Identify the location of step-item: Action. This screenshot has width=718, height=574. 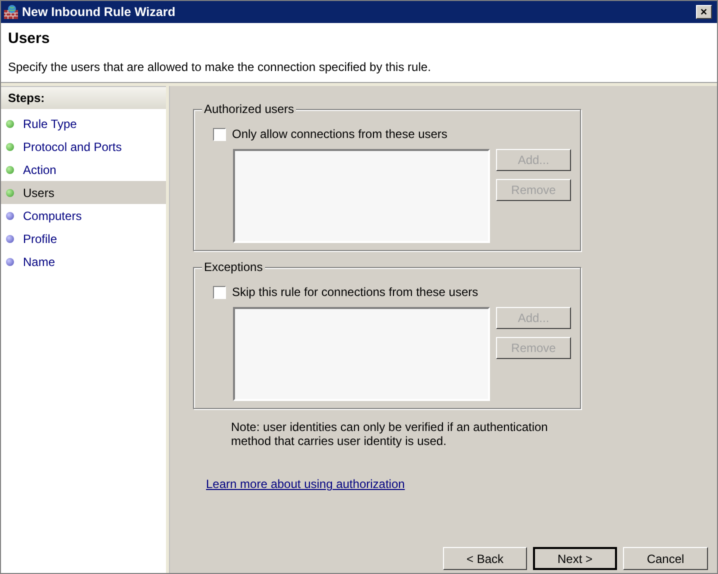
(83, 169).